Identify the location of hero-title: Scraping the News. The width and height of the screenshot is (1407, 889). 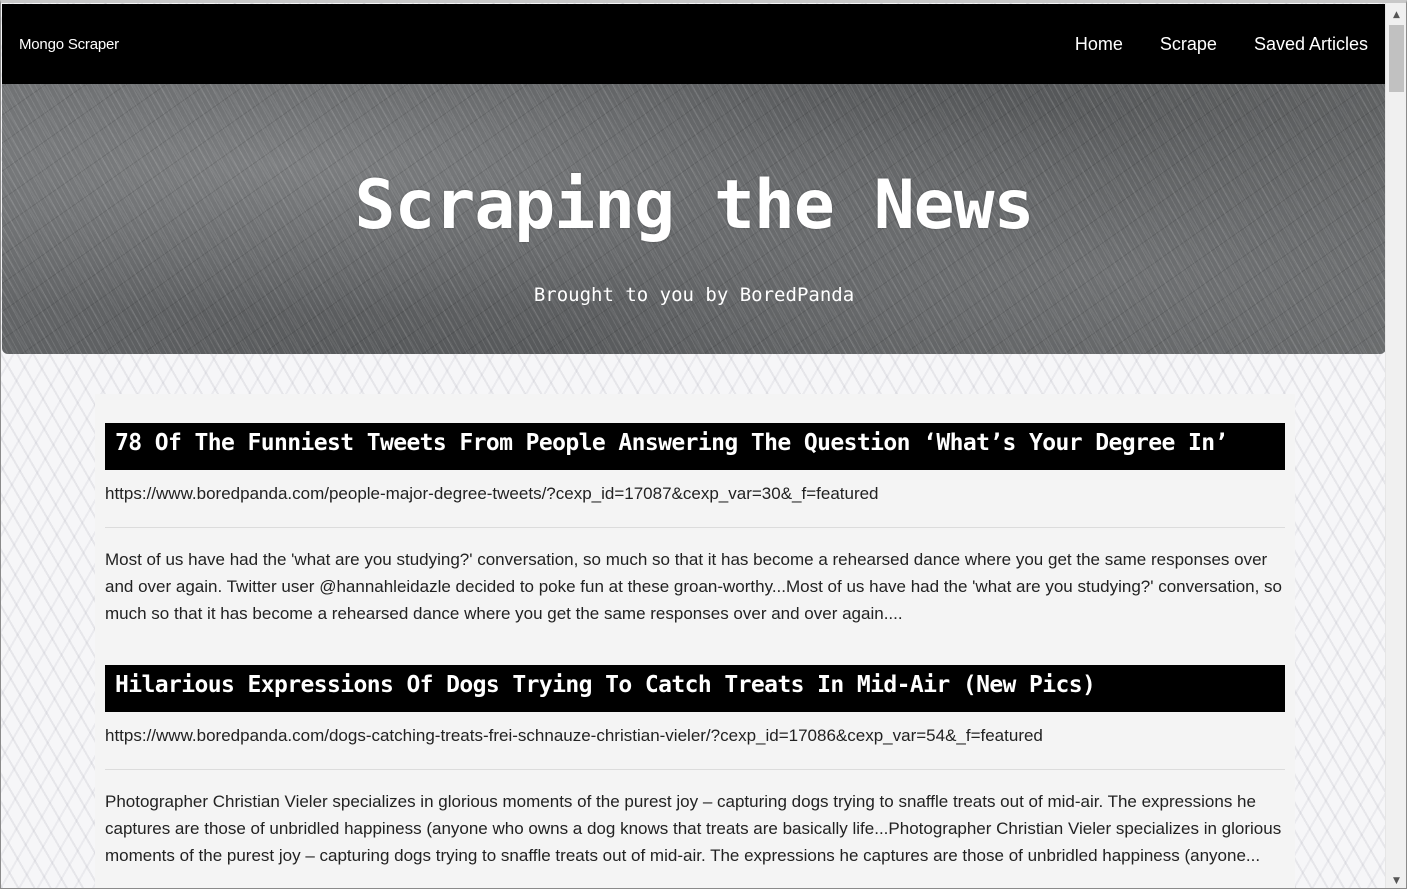
(694, 205).